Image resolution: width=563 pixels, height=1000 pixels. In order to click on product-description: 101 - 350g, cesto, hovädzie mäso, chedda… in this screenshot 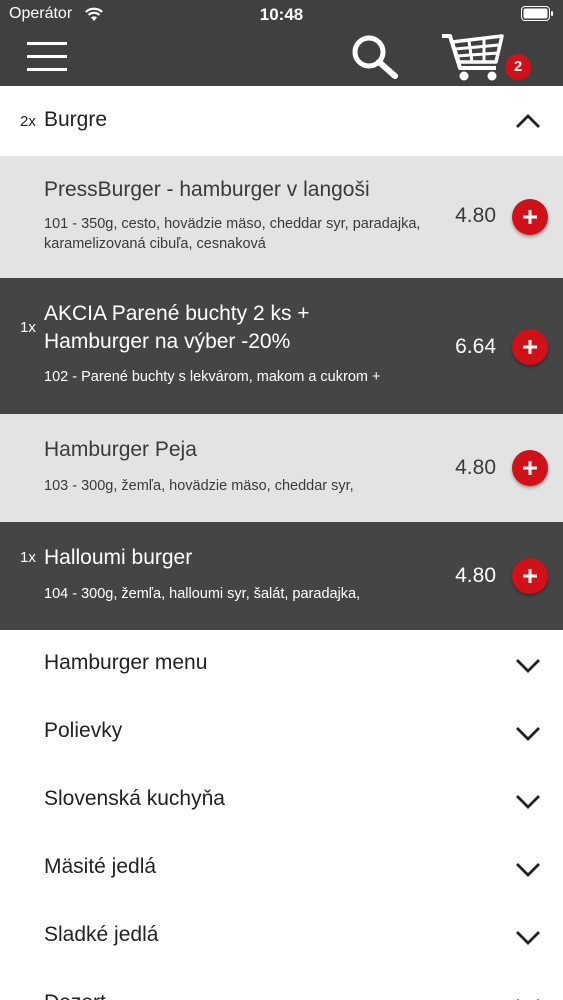, I will do `click(232, 234)`.